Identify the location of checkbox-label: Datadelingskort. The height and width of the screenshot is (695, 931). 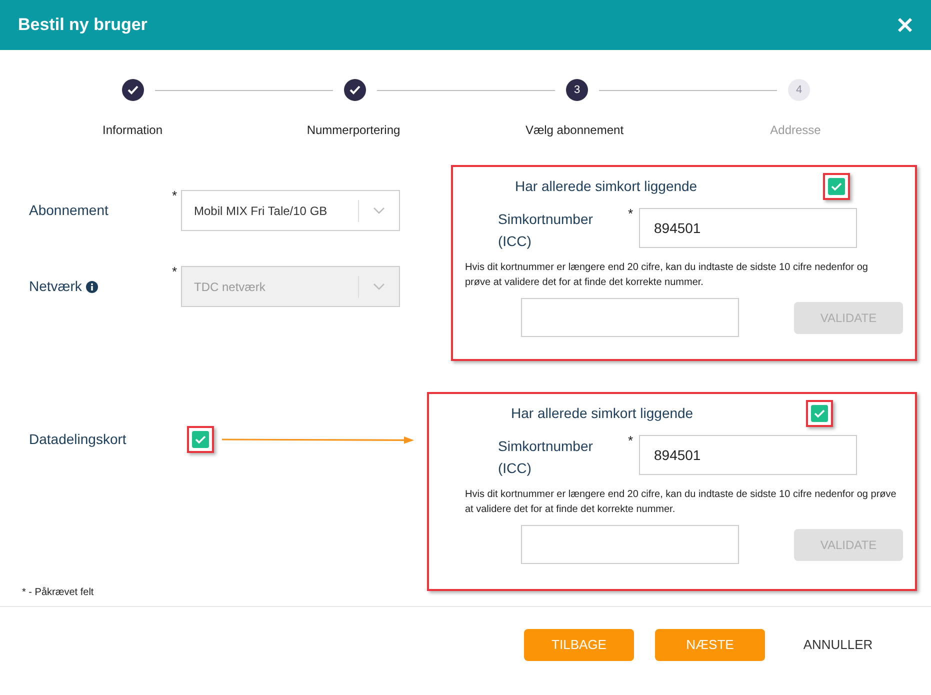
(78, 439).